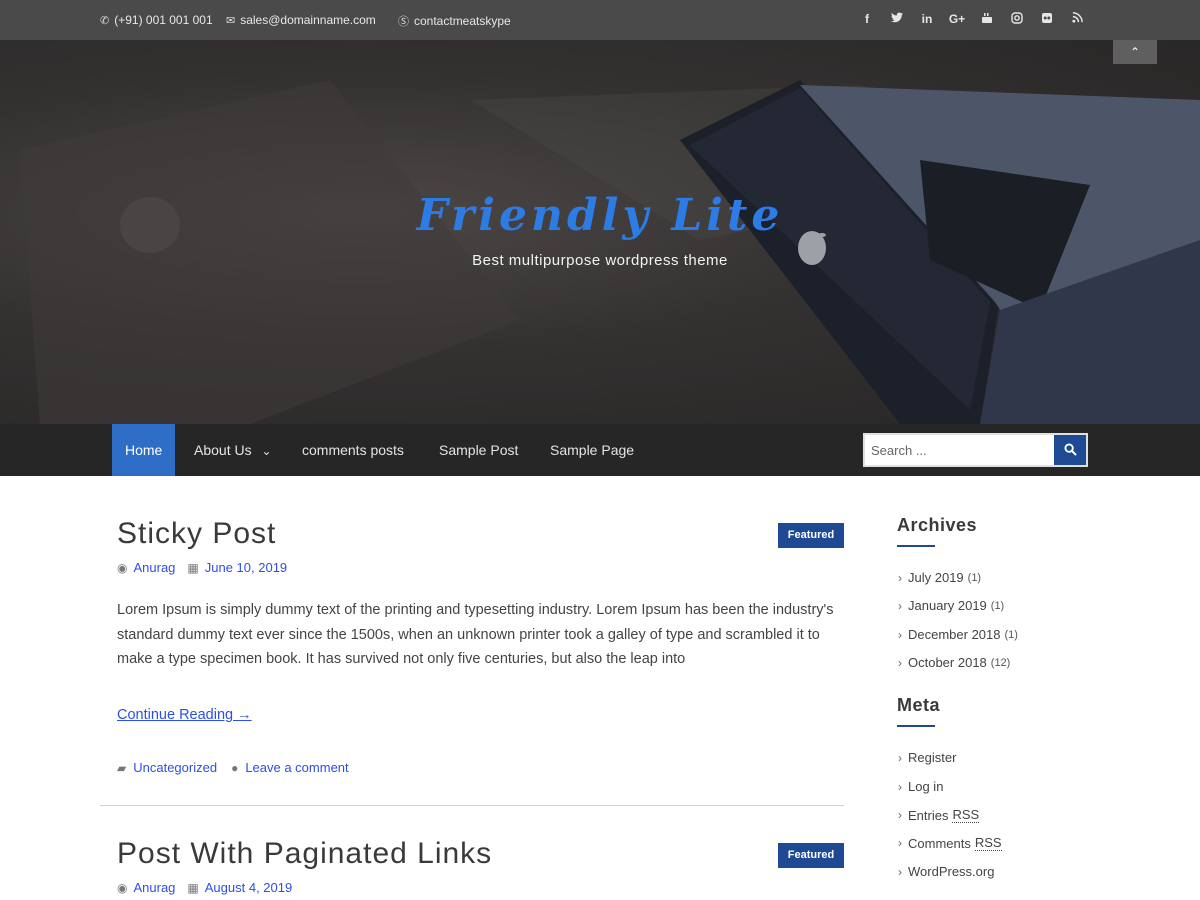 This screenshot has width=1200, height=900. I want to click on nav-about-us: About Us ⌄, so click(233, 450).